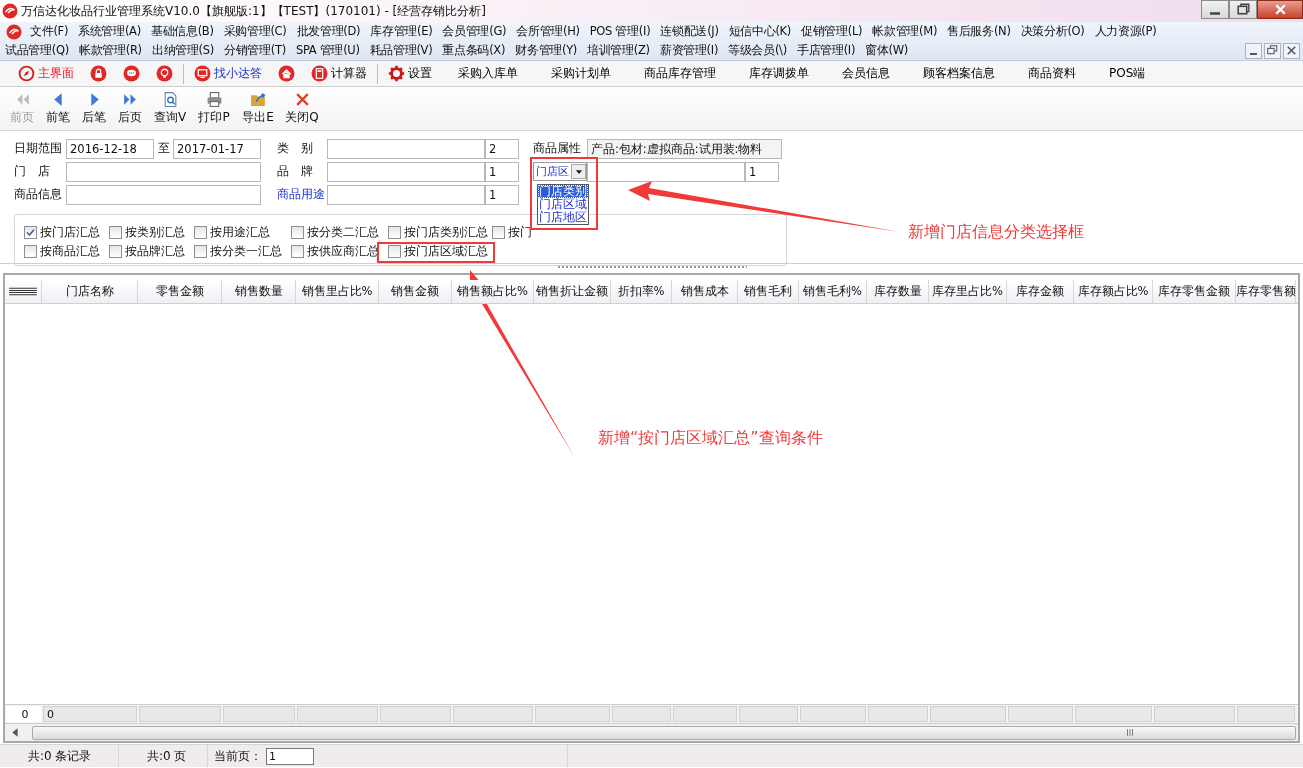 This screenshot has height=768, width=1303. What do you see at coordinates (259, 291) in the screenshot?
I see `column-header: 销售数量` at bounding box center [259, 291].